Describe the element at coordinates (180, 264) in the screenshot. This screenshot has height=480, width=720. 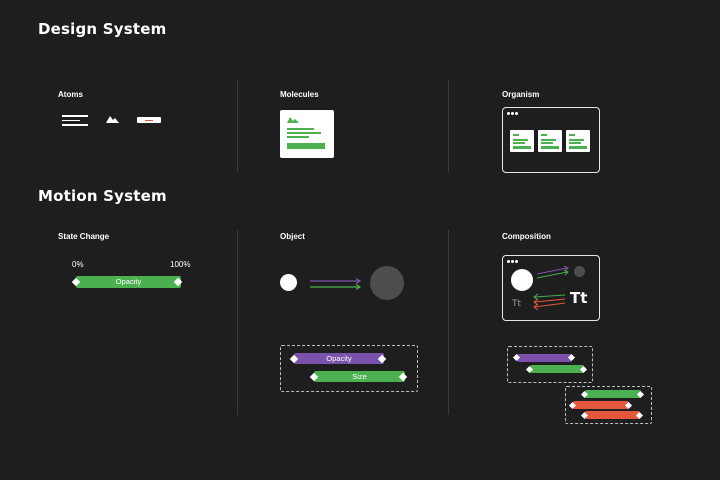
I see `end-percent-label: 100%` at that location.